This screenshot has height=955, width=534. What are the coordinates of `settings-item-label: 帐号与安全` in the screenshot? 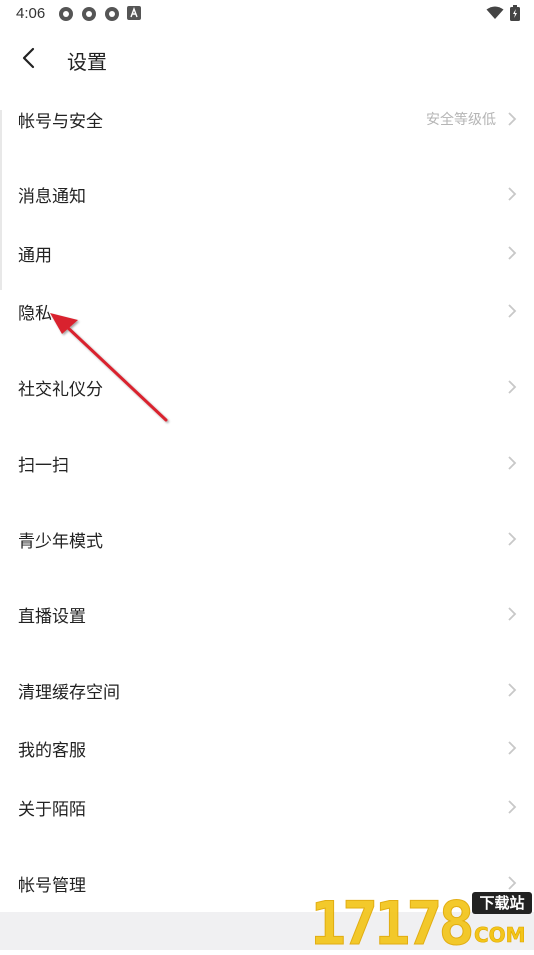 It's located at (60, 121).